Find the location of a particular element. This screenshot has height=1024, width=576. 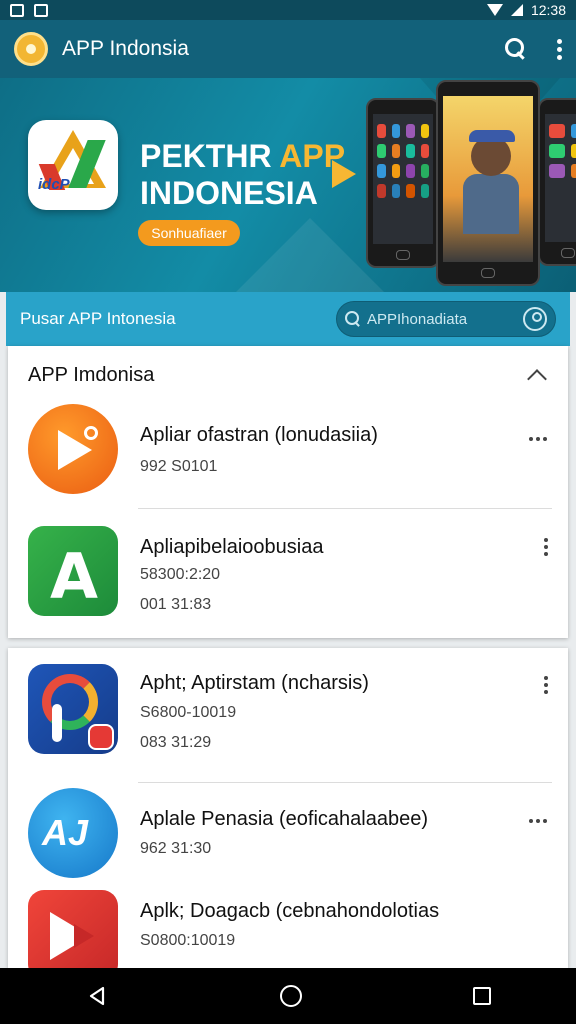

app-name: Apliapibelaioobusiaa is located at coordinates (232, 547).